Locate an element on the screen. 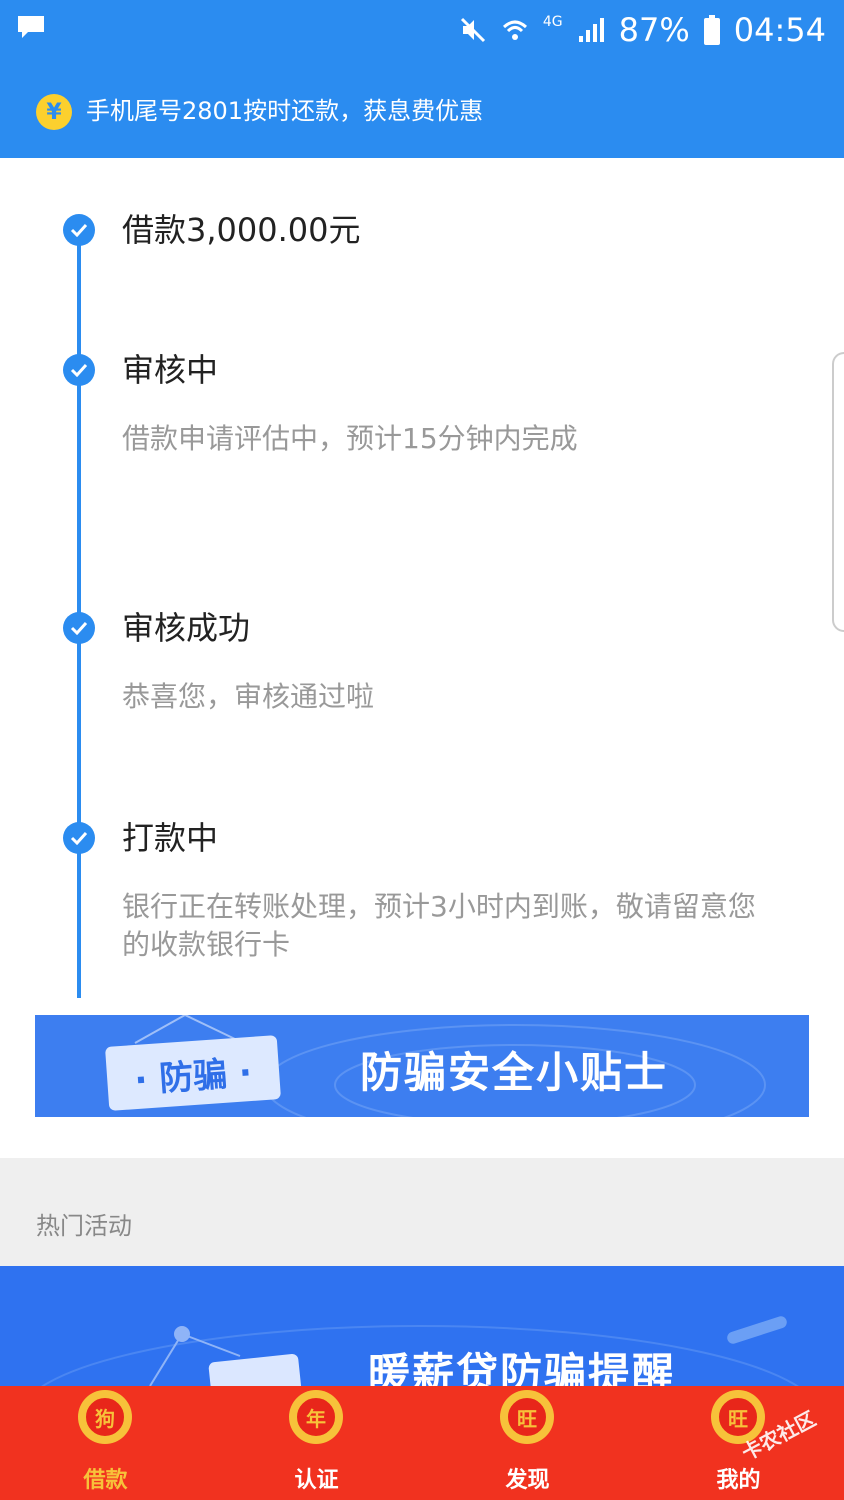 This screenshot has height=1500, width=844. message-icon is located at coordinates (31, 27).